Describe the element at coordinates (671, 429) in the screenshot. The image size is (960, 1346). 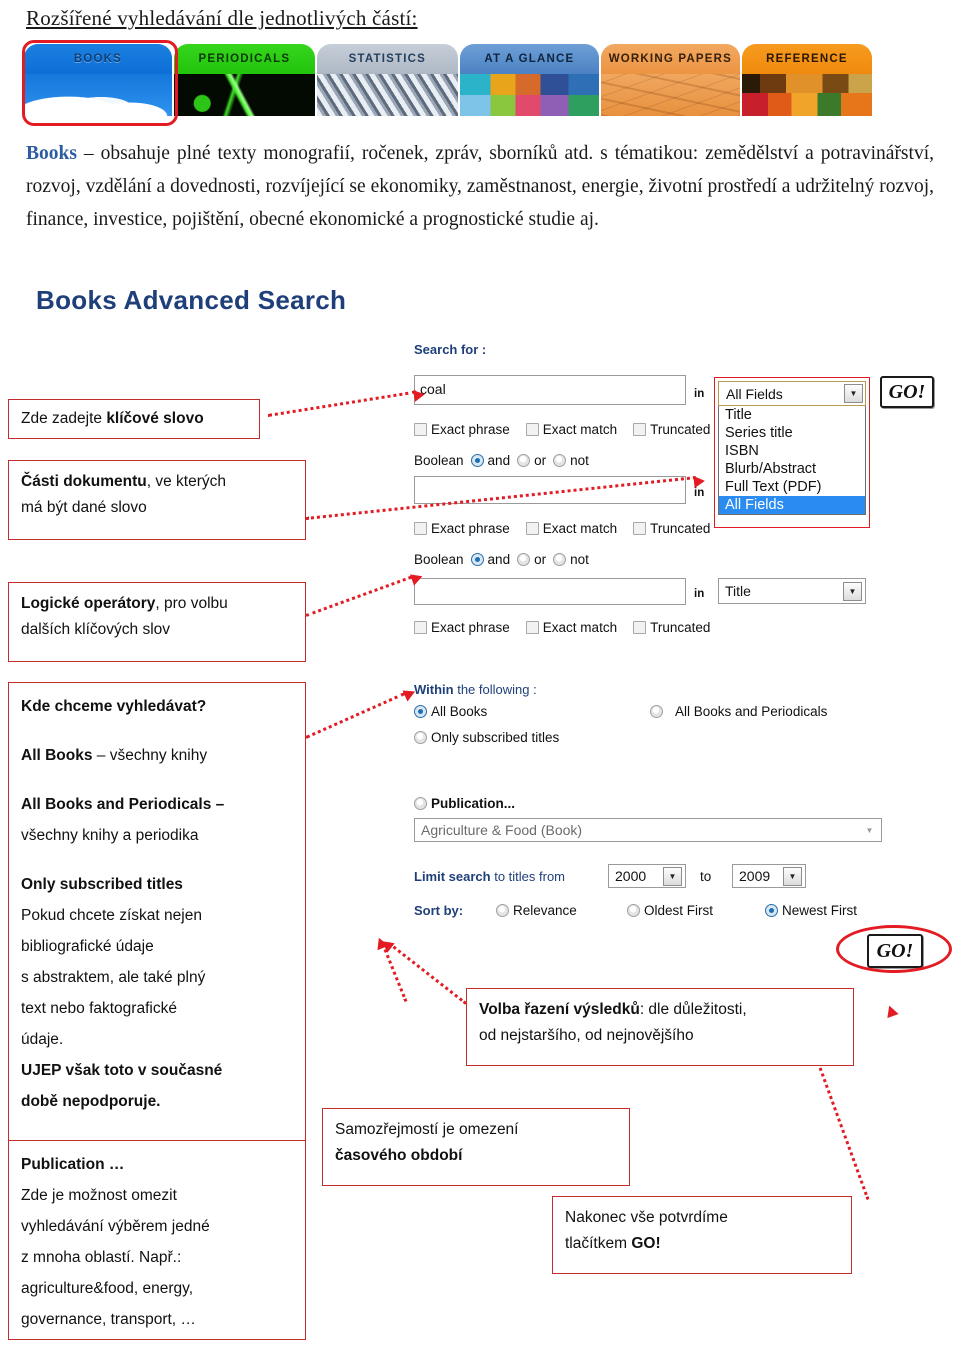
I see `checkbox-truncated-1: Truncated` at that location.